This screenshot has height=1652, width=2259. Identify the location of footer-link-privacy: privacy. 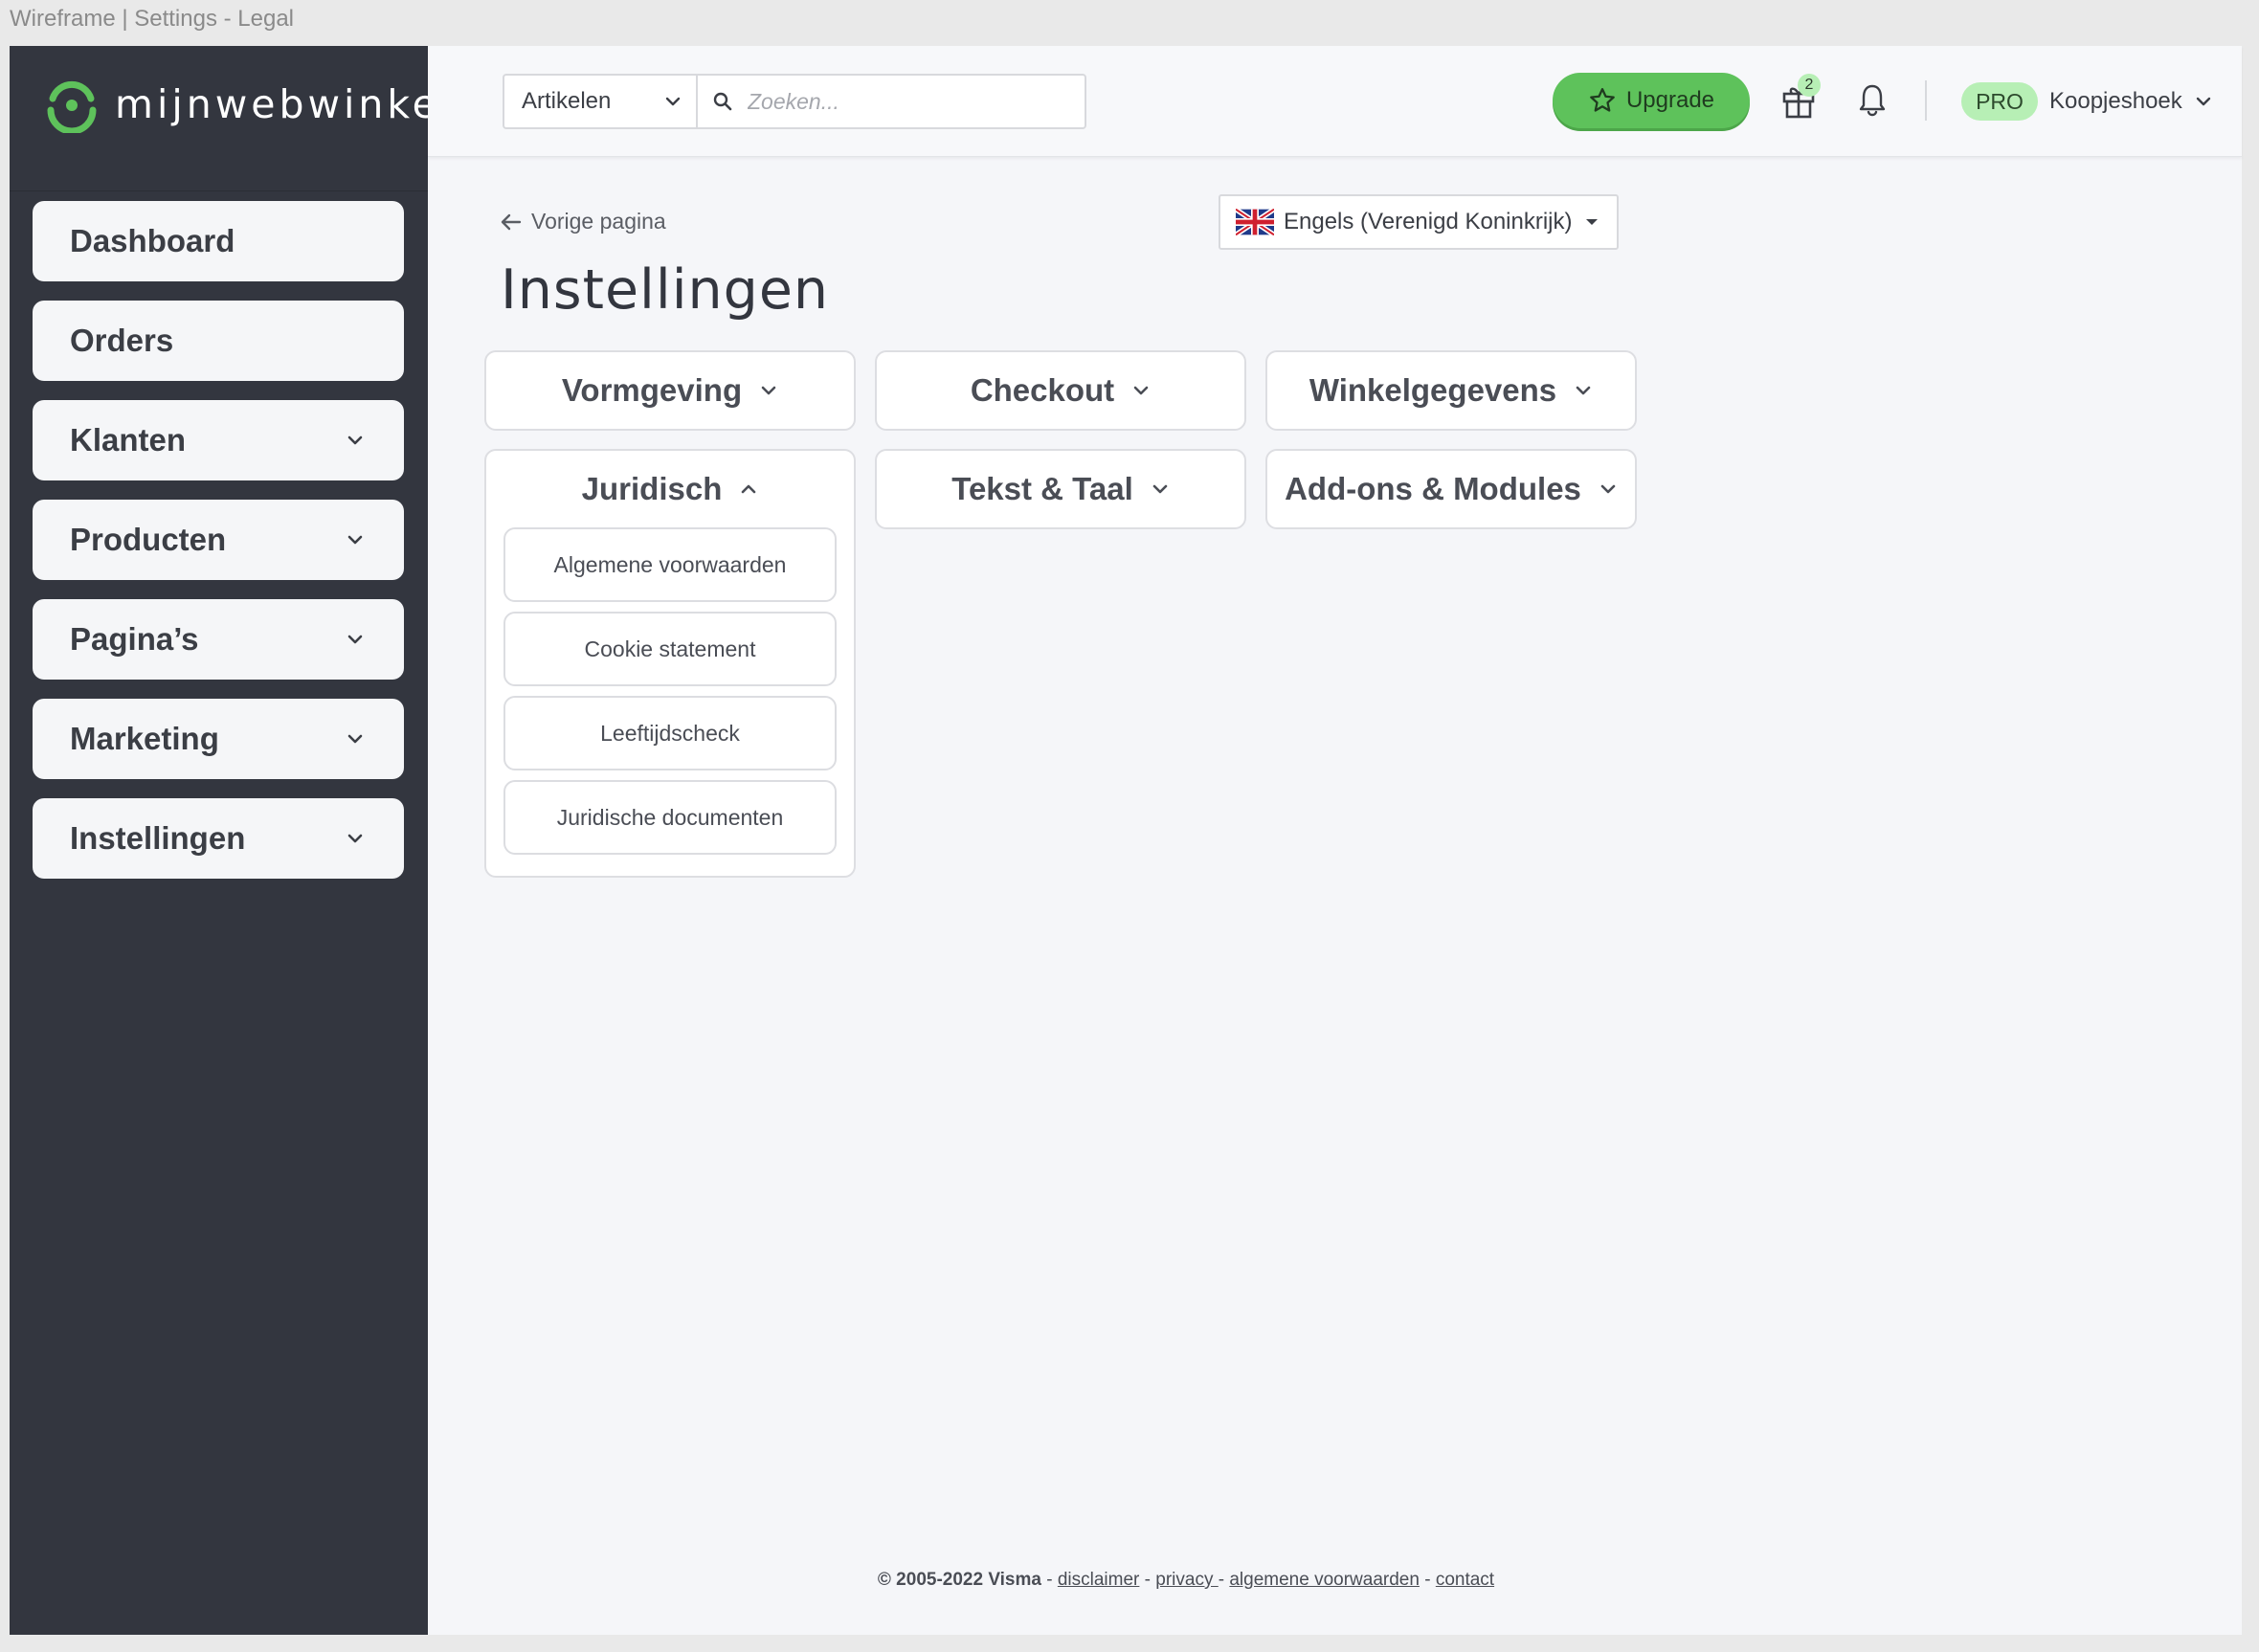
(1186, 1580).